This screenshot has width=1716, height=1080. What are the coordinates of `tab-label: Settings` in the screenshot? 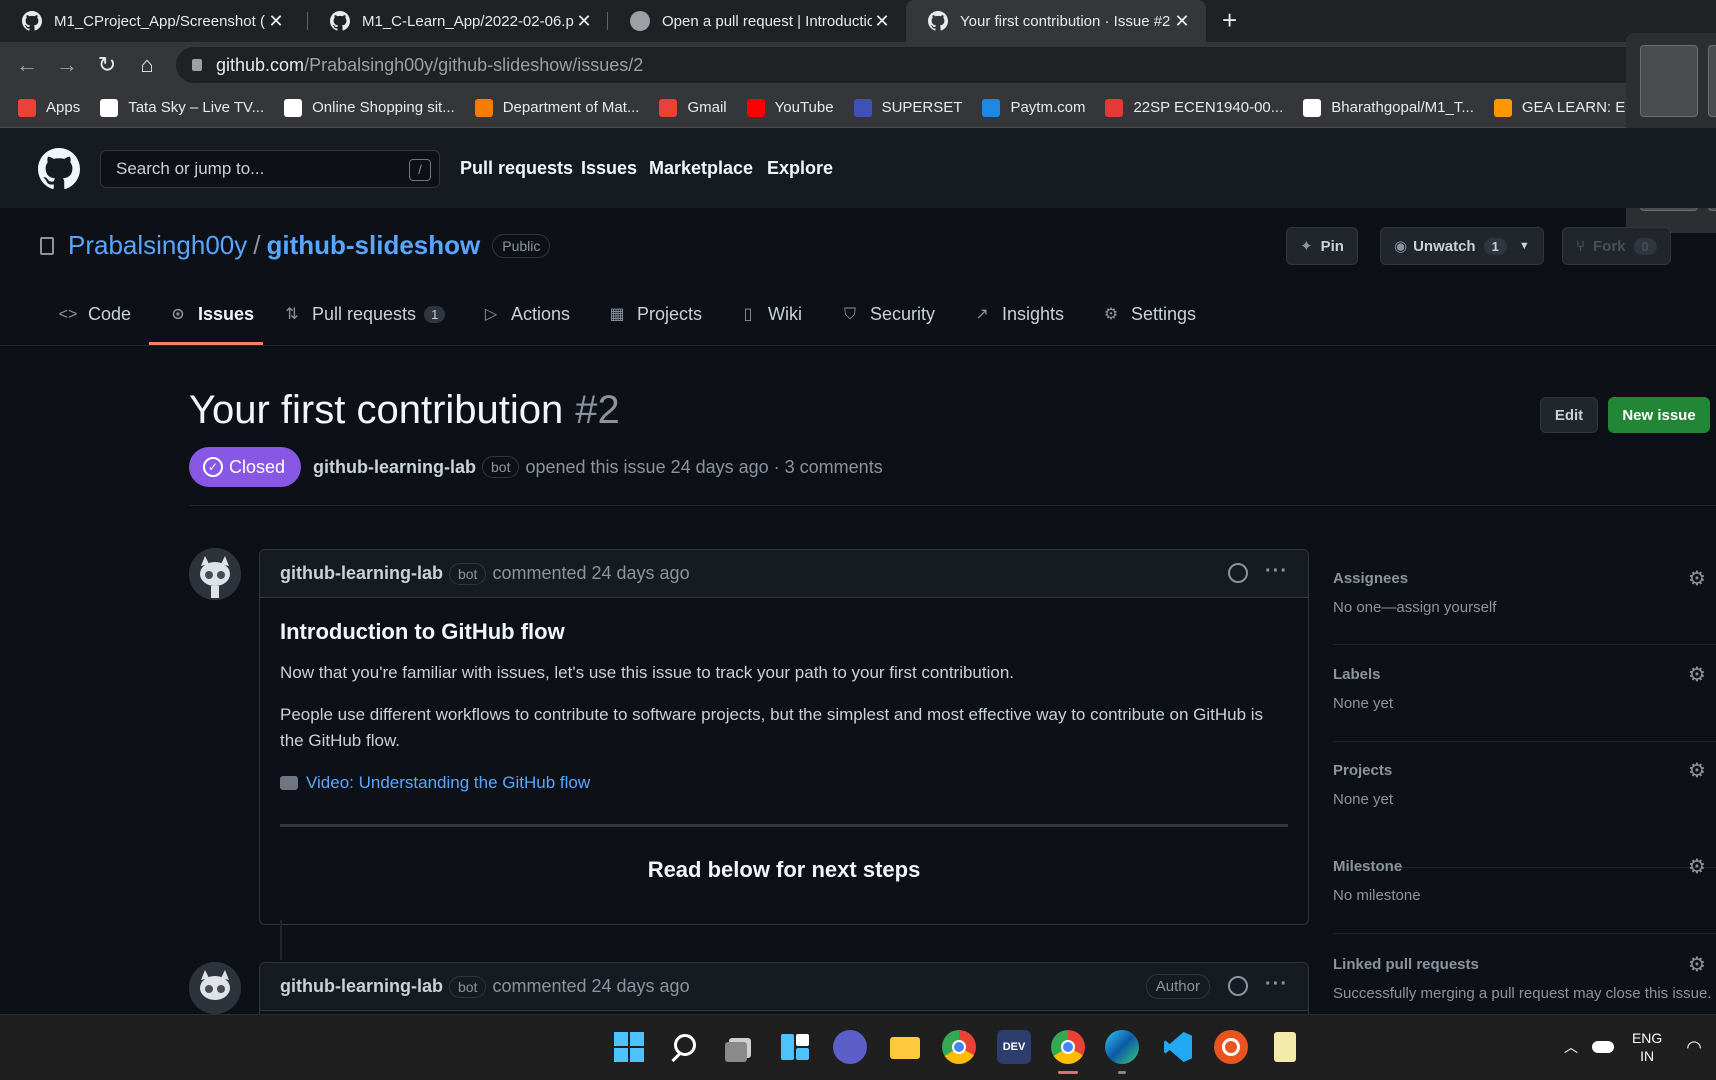 It's located at (1164, 314).